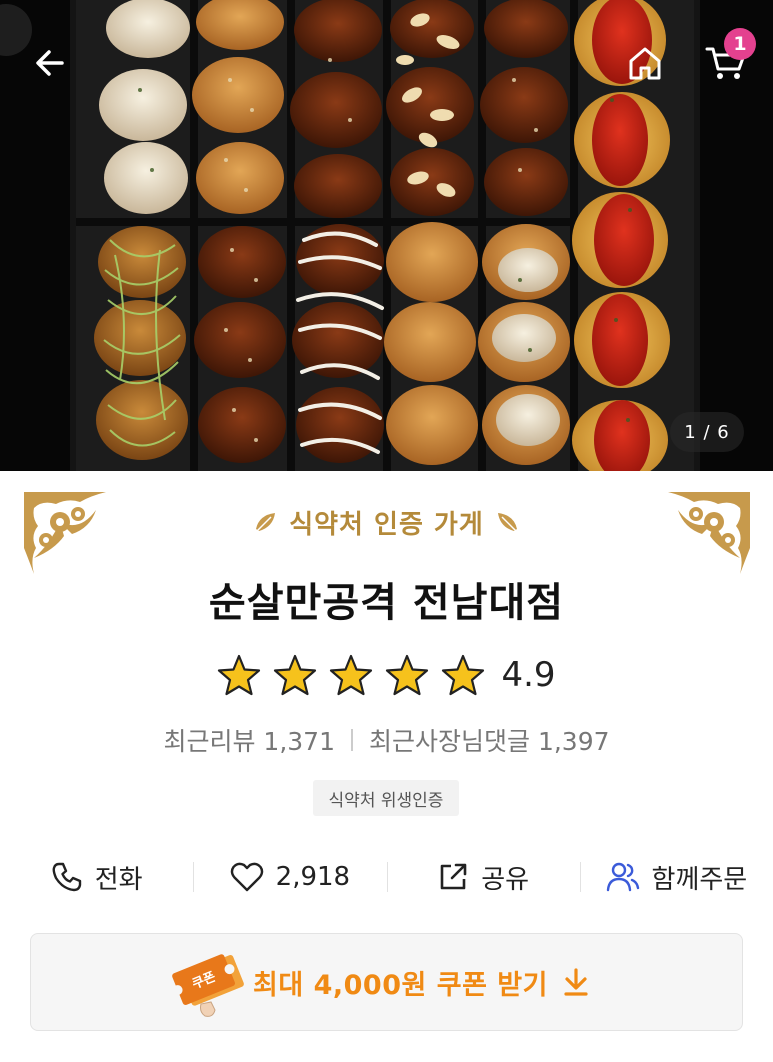 The height and width of the screenshot is (1062, 773). I want to click on call-button: 전화, so click(96, 877).